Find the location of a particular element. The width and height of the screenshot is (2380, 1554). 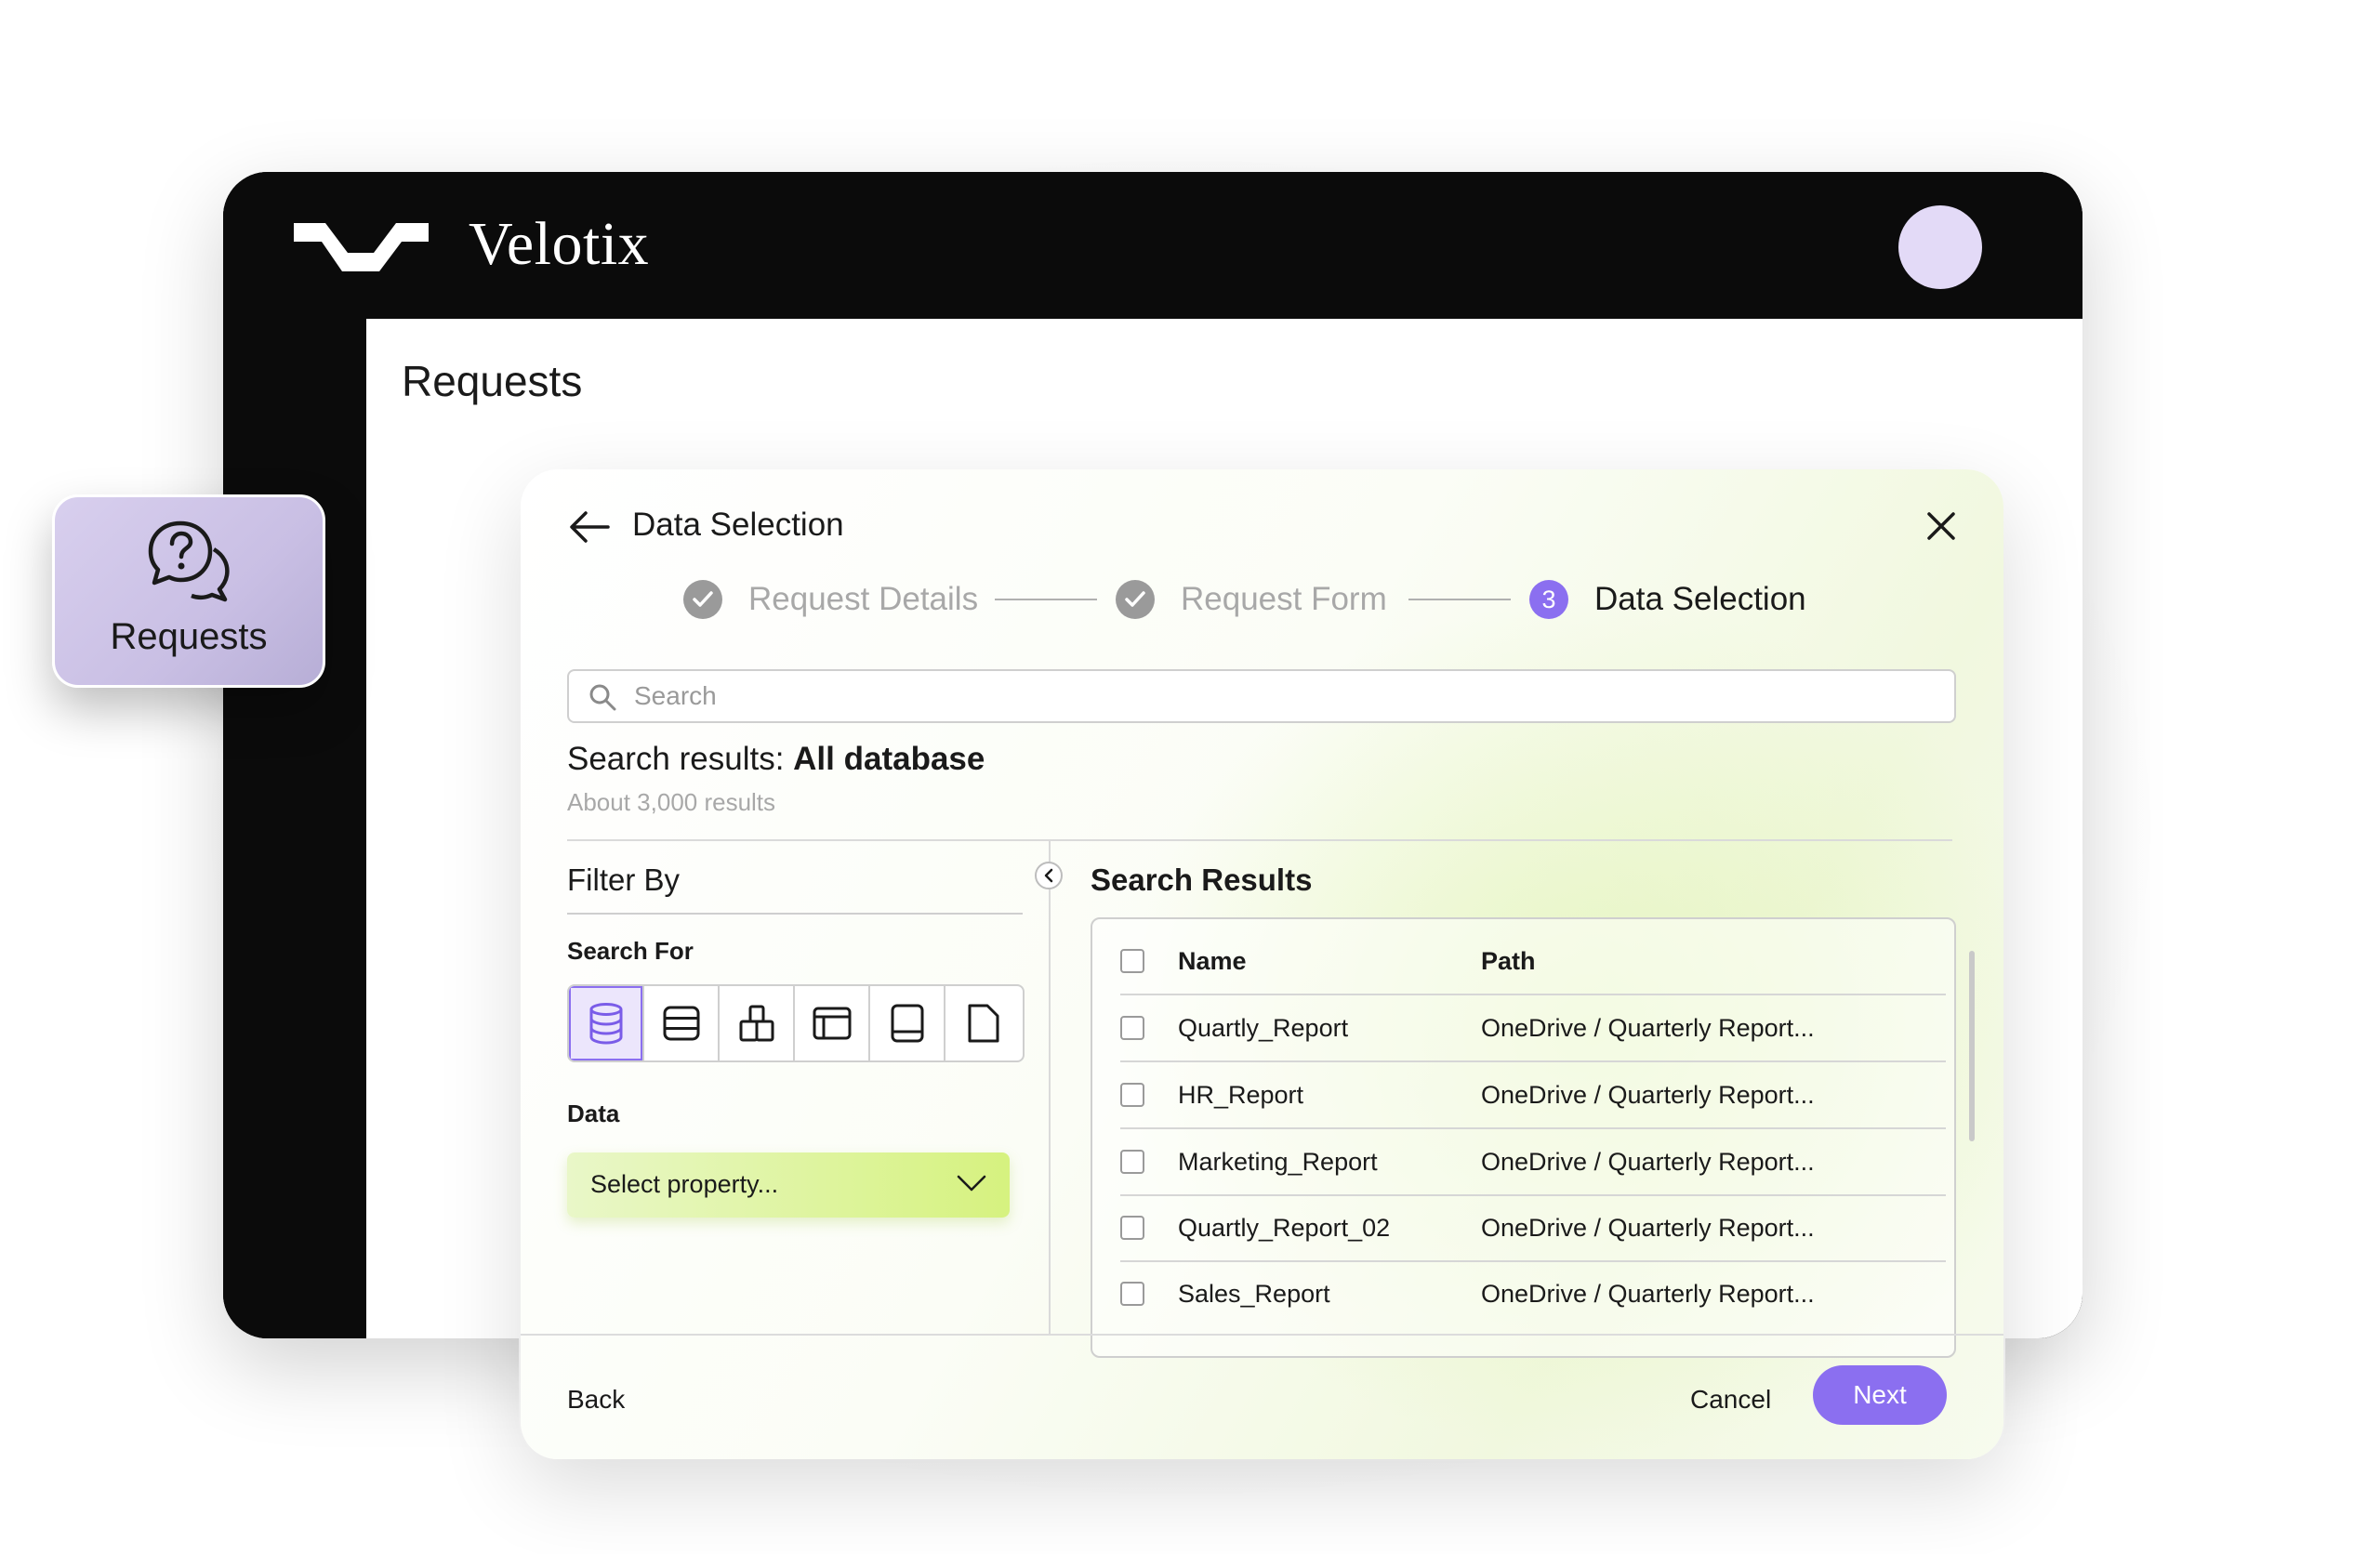

table-header-row: Name Path is located at coordinates (1533, 961).